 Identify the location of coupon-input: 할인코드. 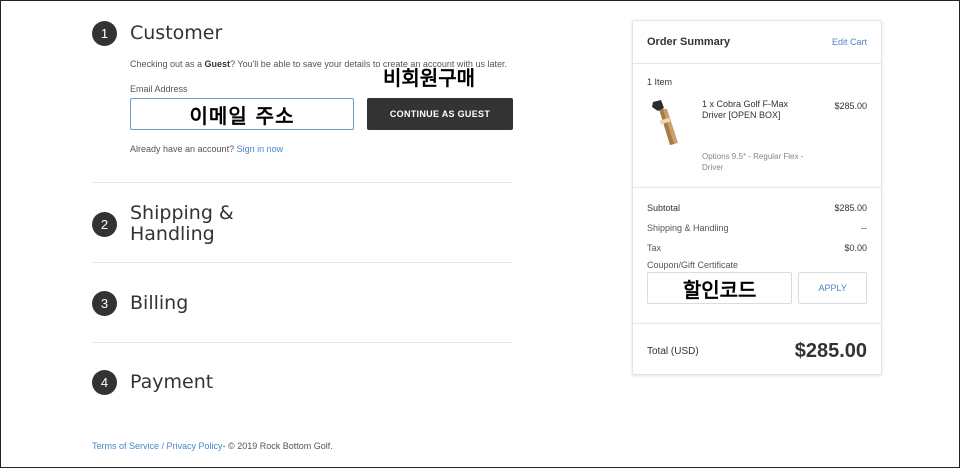
(720, 288).